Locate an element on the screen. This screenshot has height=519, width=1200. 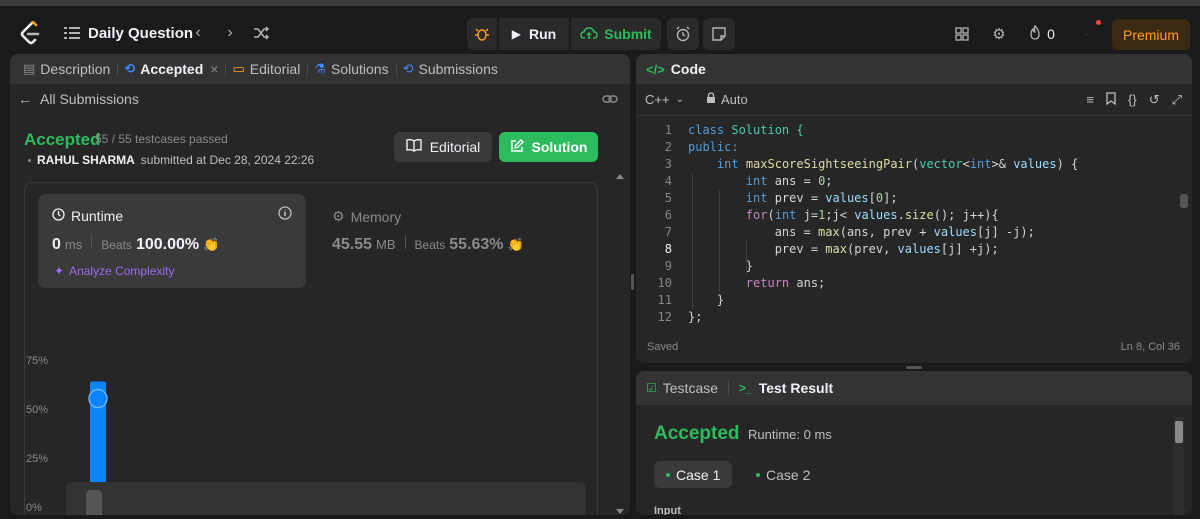
range-handle is located at coordinates (94, 502).